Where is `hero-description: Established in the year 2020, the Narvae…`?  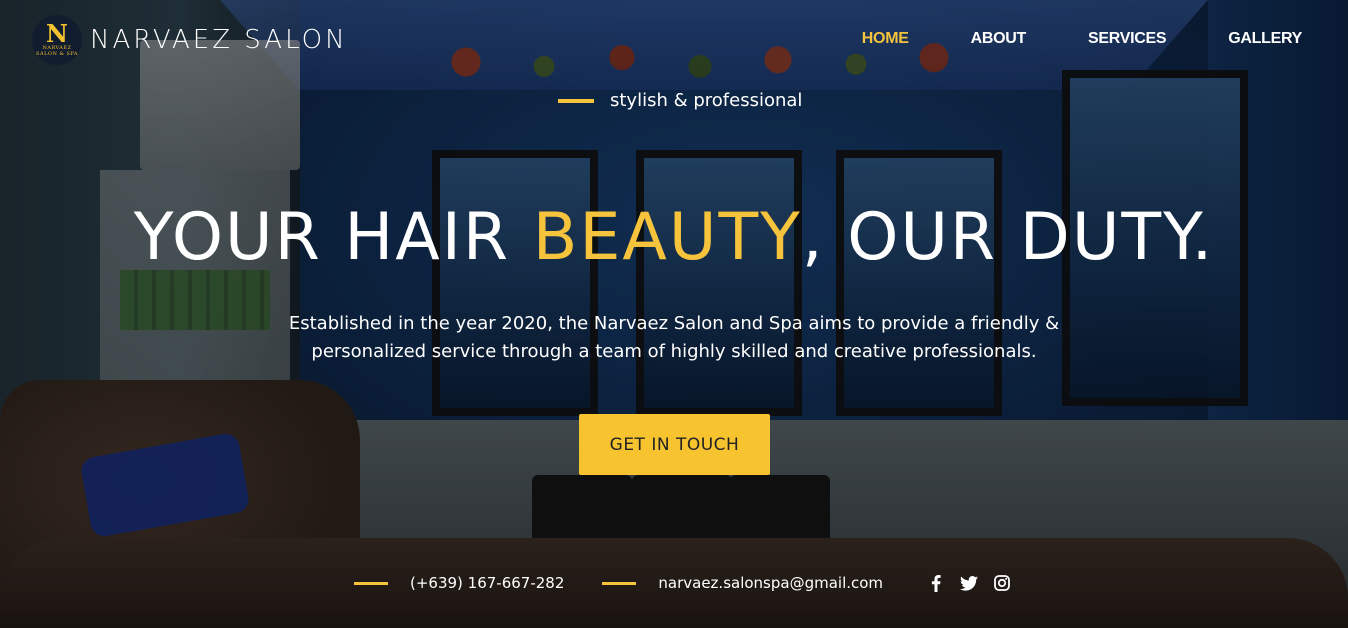
hero-description: Established in the year 2020, the Narvae… is located at coordinates (674, 337).